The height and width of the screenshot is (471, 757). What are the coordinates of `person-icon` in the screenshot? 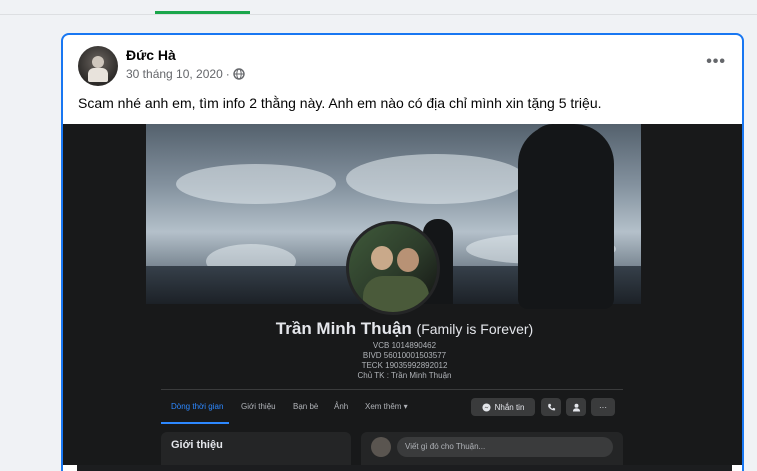 It's located at (576, 407).